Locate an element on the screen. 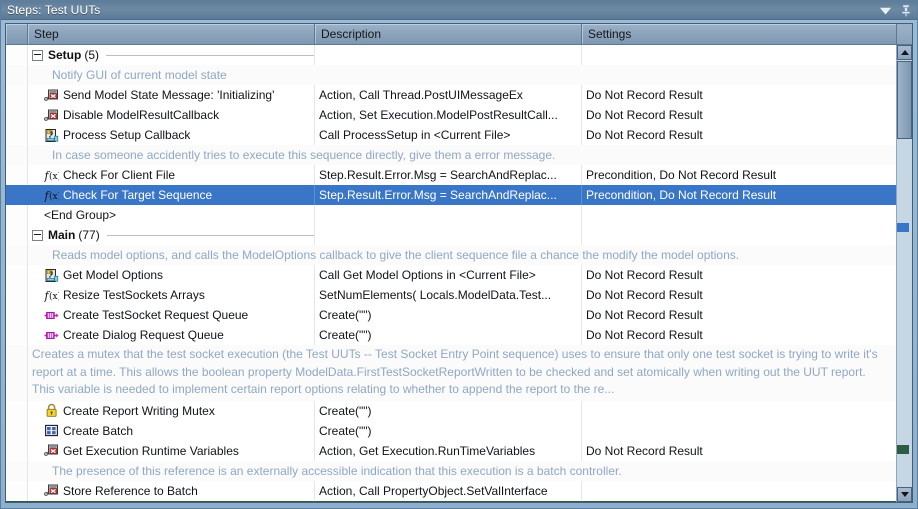 This screenshot has height=509, width=918. group-step-count: (77) is located at coordinates (89, 235).